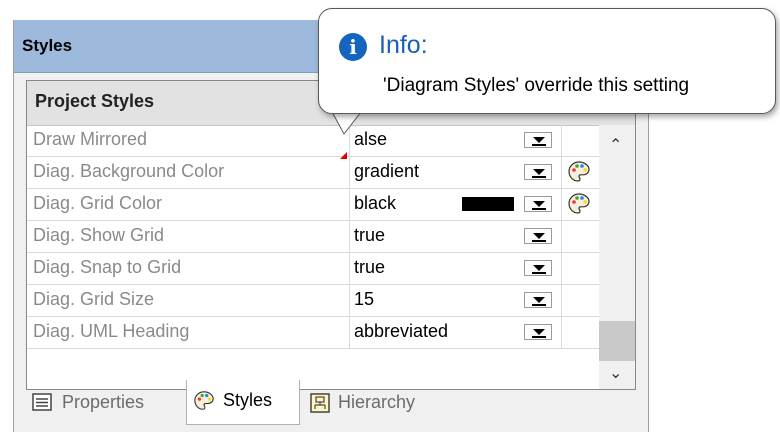  I want to click on tooltip-title: Info:, so click(403, 45).